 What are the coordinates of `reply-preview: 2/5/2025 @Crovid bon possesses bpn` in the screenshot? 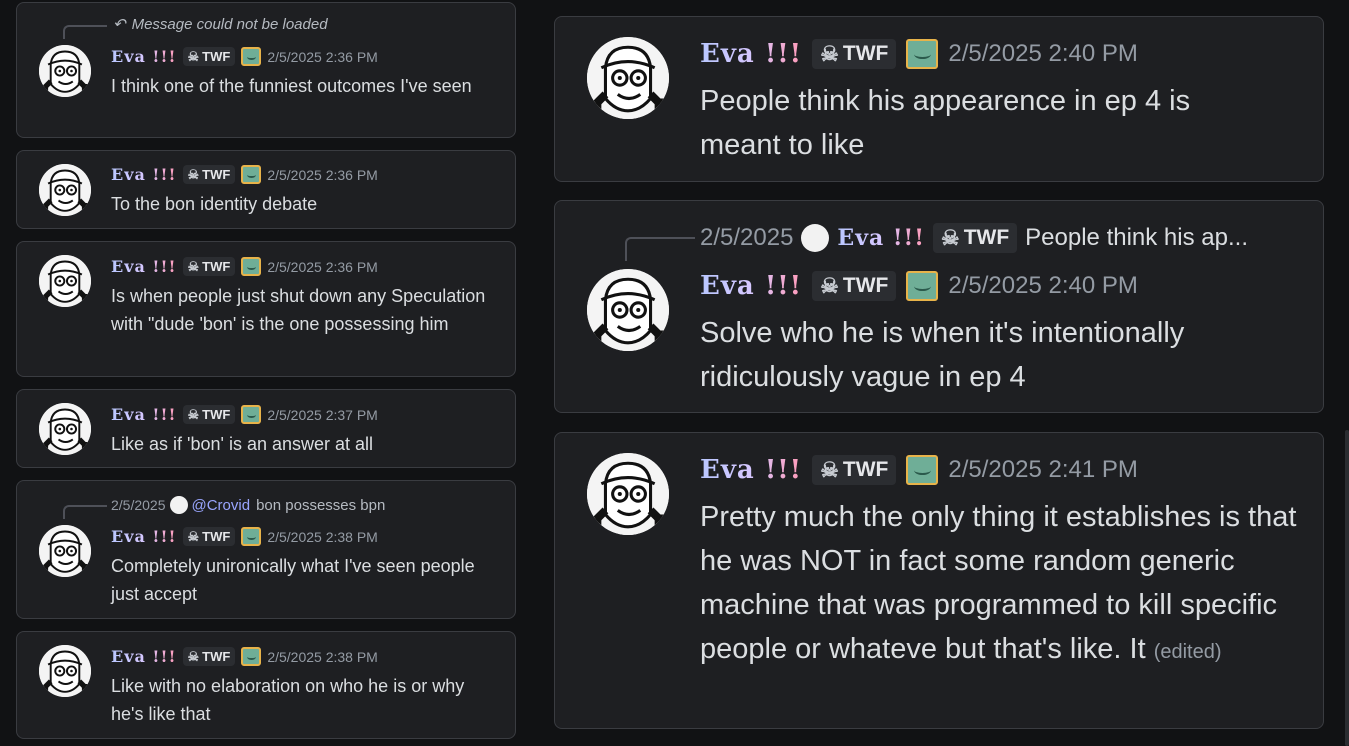 It's located at (311, 505).